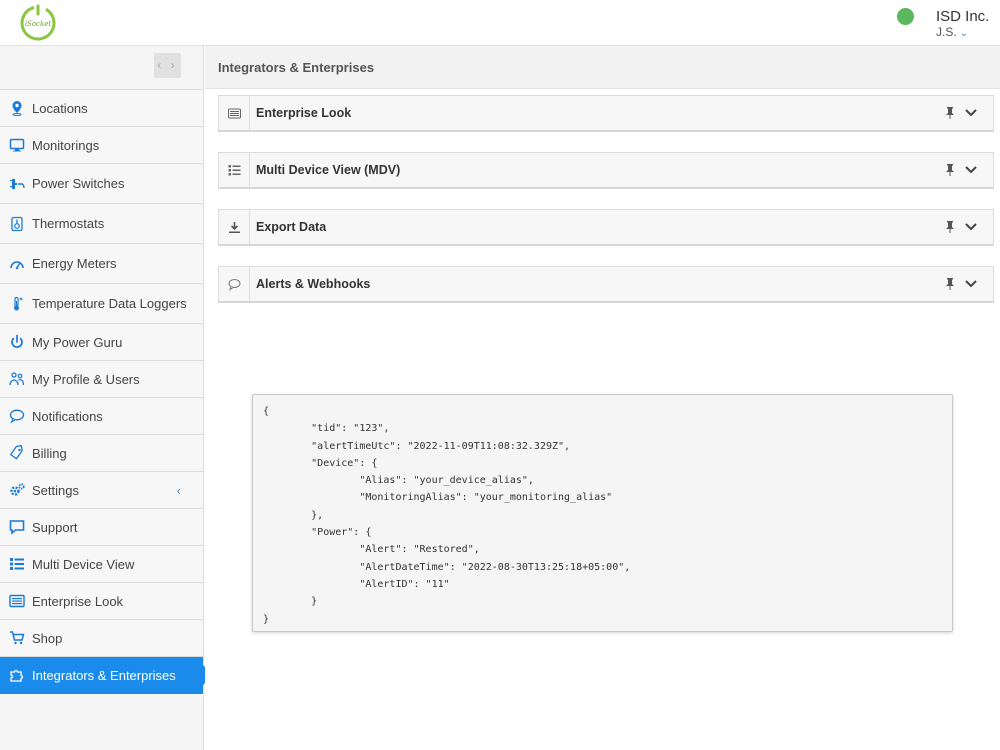 The image size is (1000, 750). Describe the element at coordinates (179, 490) in the screenshot. I see `chevron-left-icon: ‹` at that location.